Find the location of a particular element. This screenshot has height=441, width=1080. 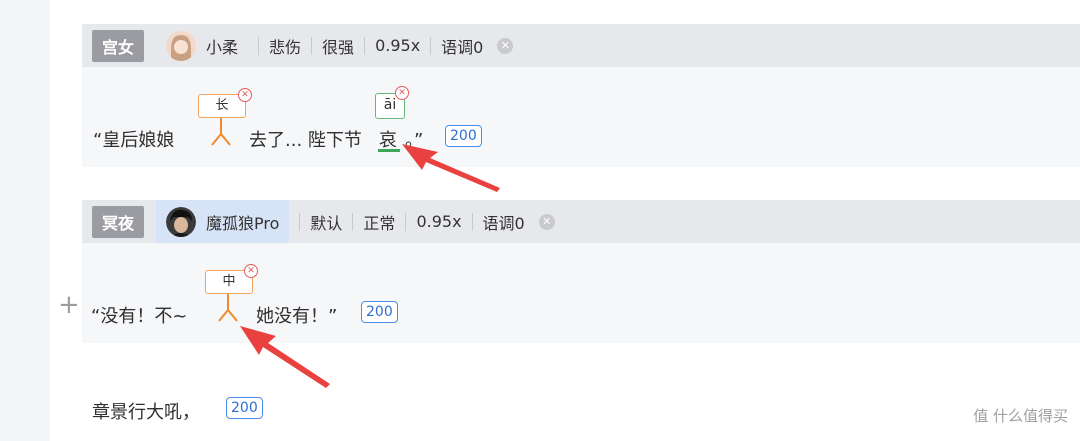

block-header: 宫女 小柔 悲伤 很强 0.95x 语调0 ✕ is located at coordinates (581, 45).